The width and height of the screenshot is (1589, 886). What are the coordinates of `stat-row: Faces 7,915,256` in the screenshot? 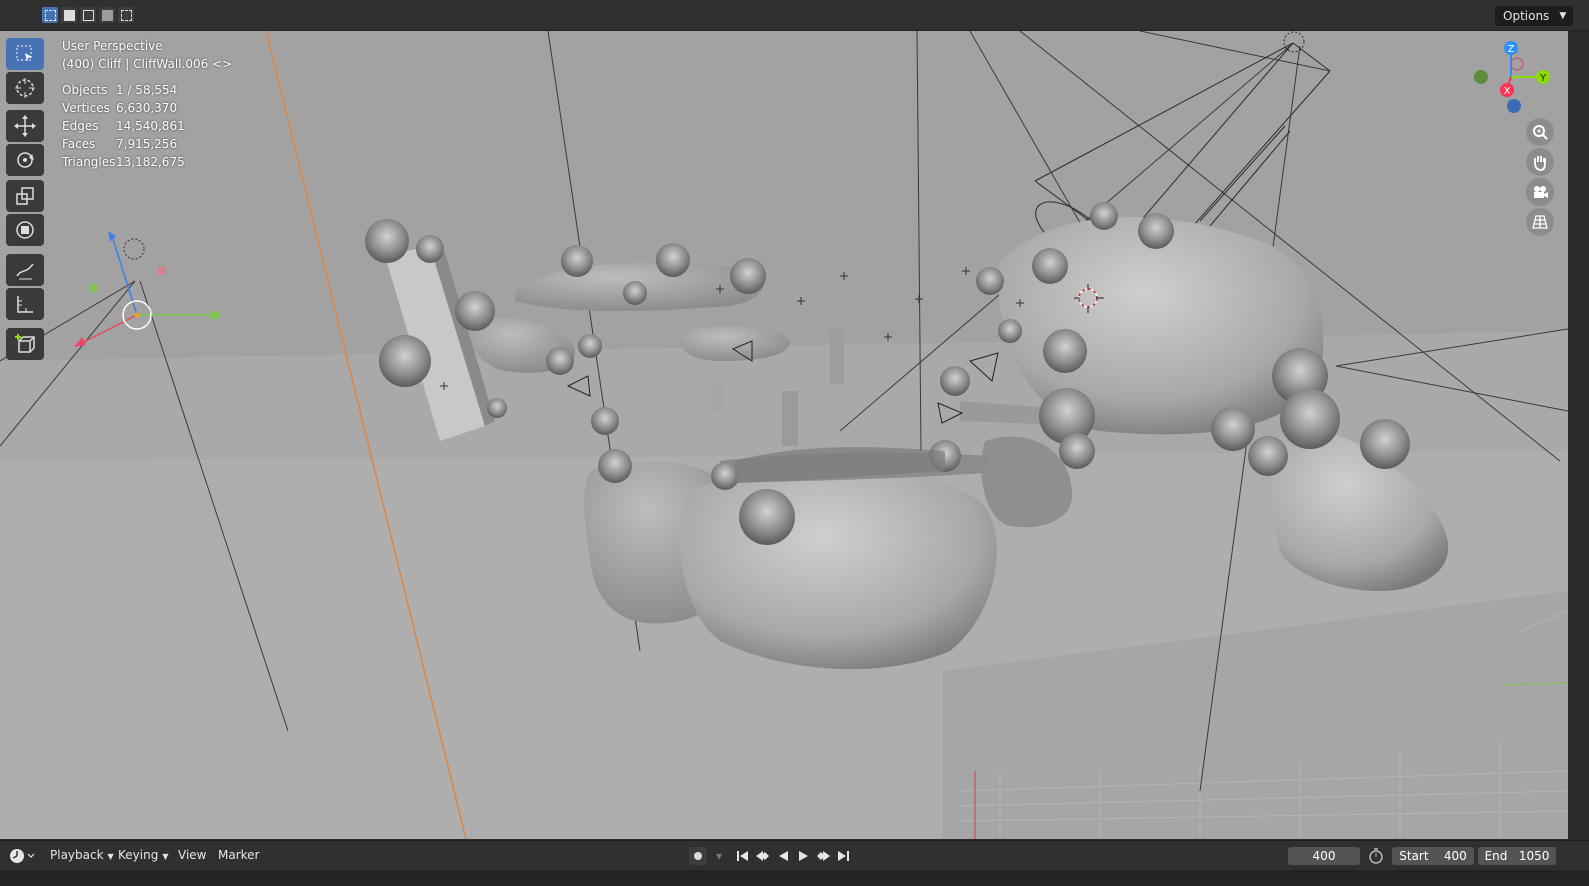 It's located at (123, 144).